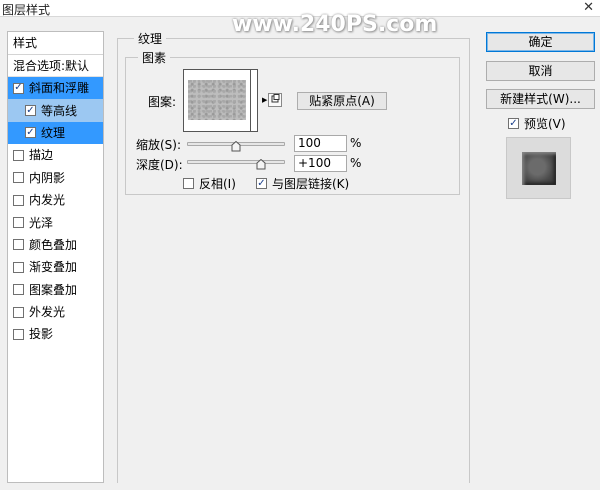  I want to click on blend-options-item: 混合选项:默认, so click(55, 66).